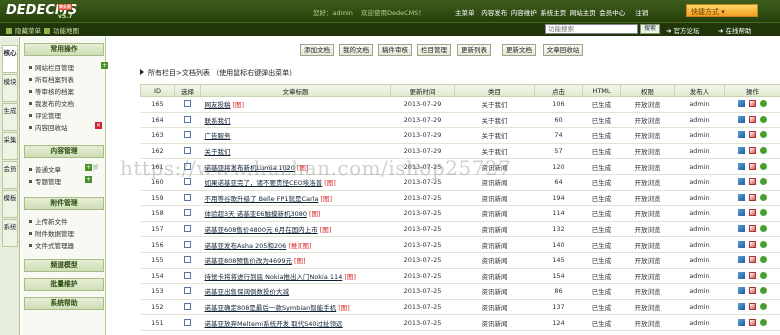 The width and height of the screenshot is (780, 335). Describe the element at coordinates (735, 30) in the screenshot. I see `help-link: ➜ 在线帮助` at that location.